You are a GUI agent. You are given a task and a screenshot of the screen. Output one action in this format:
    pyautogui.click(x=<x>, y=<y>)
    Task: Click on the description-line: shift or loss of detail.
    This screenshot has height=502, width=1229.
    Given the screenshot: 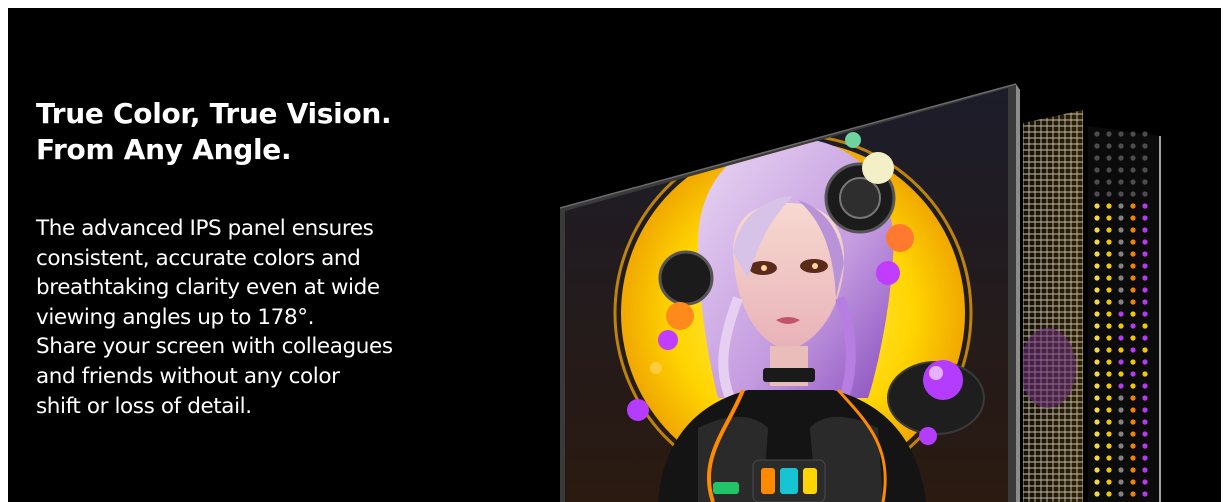 What is the action you would take?
    pyautogui.click(x=144, y=406)
    